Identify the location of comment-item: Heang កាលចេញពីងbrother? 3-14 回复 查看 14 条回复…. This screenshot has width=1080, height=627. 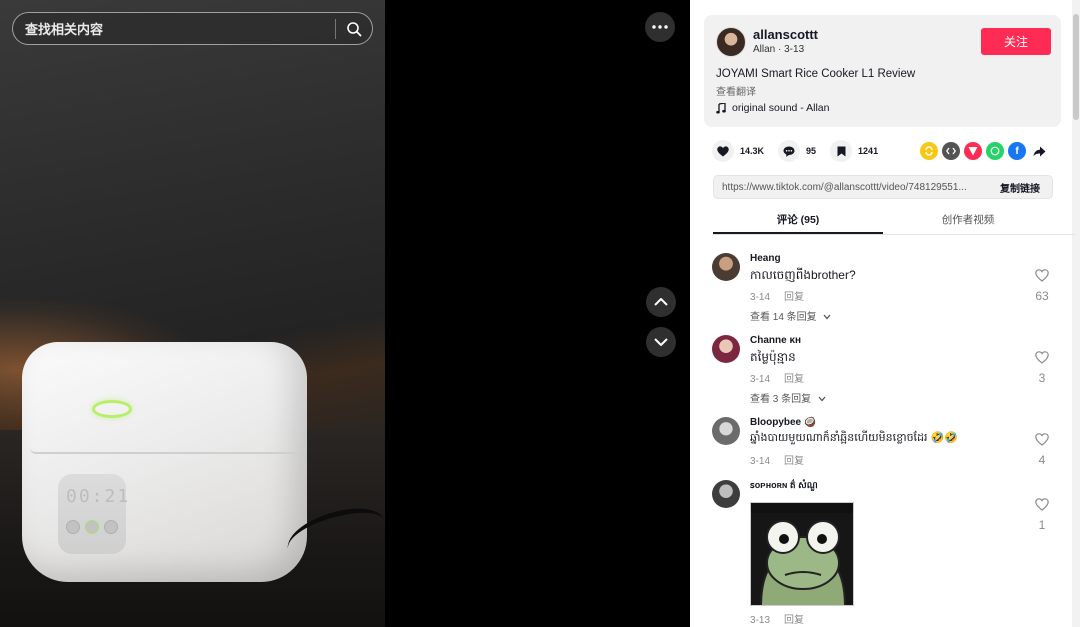
(887, 288).